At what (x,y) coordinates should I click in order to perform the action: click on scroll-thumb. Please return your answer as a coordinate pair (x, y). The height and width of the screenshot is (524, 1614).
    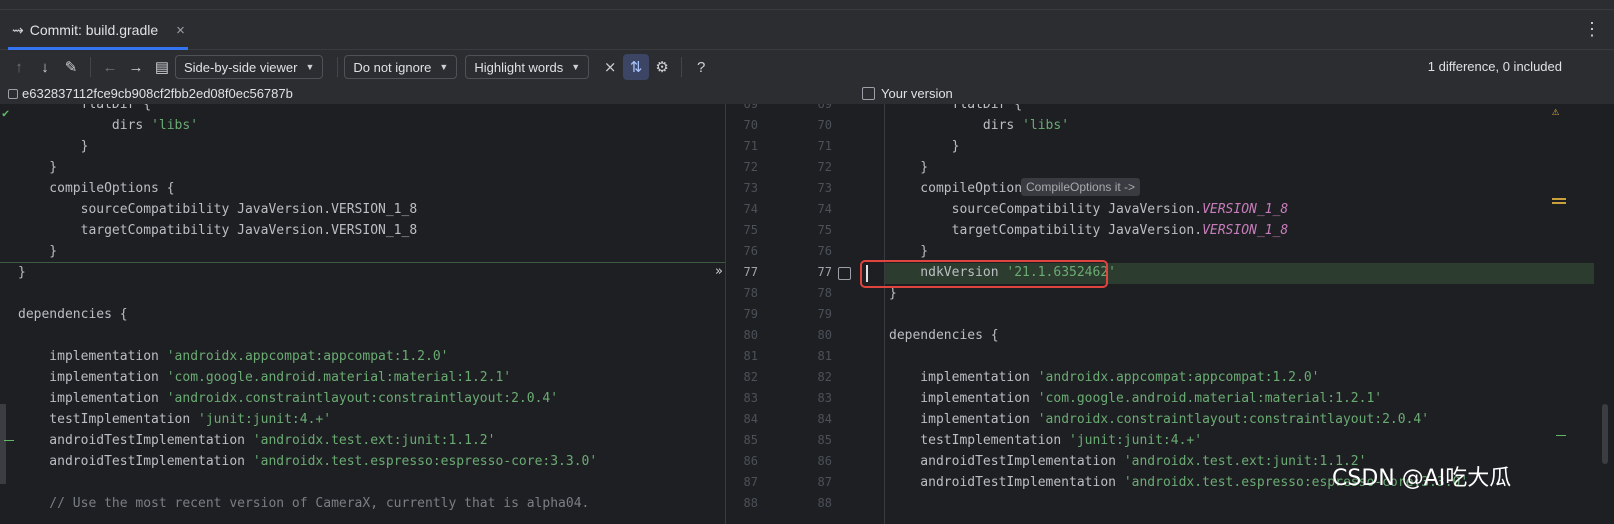
    Looking at the image, I should click on (1605, 434).